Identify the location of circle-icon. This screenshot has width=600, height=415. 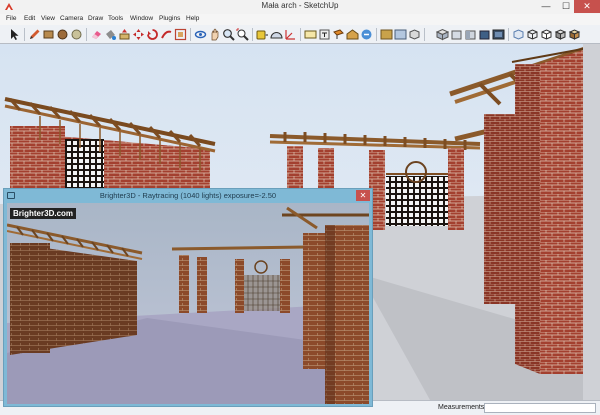
(62, 34).